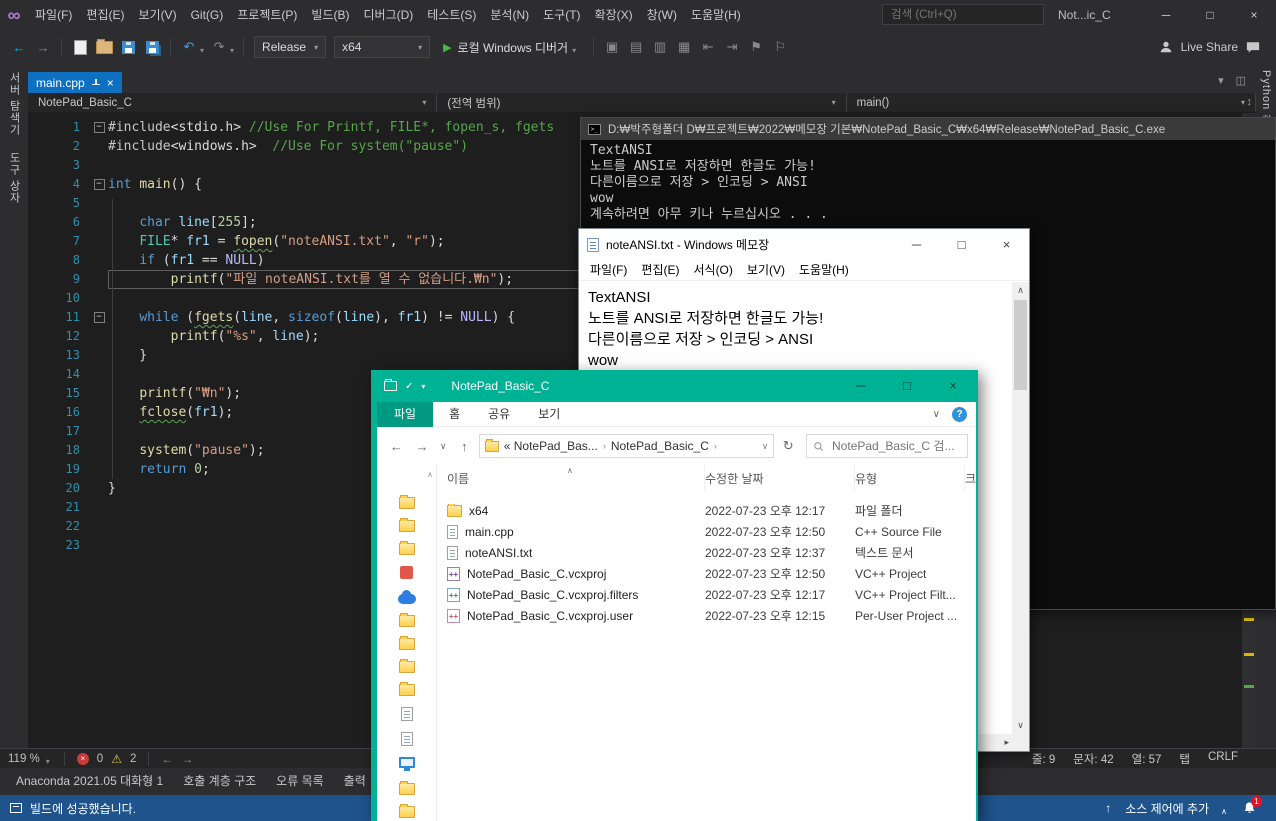 The height and width of the screenshot is (821, 1276). Describe the element at coordinates (59, 469) in the screenshot. I see `line-number: 19` at that location.